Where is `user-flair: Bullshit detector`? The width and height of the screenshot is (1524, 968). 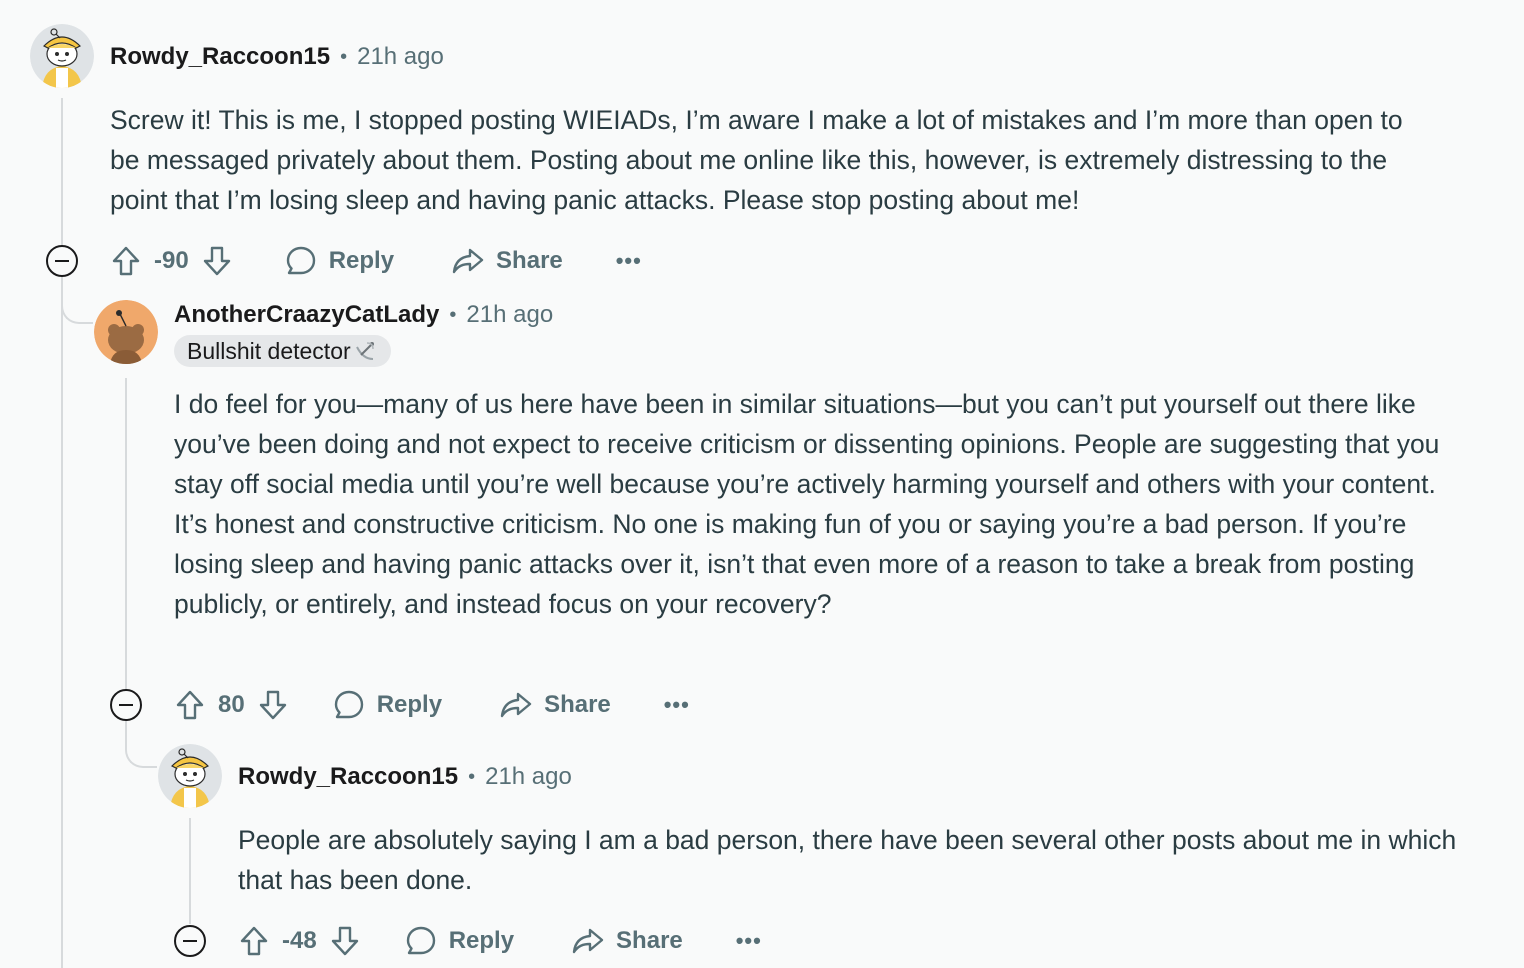
user-flair: Bullshit detector is located at coordinates (282, 351).